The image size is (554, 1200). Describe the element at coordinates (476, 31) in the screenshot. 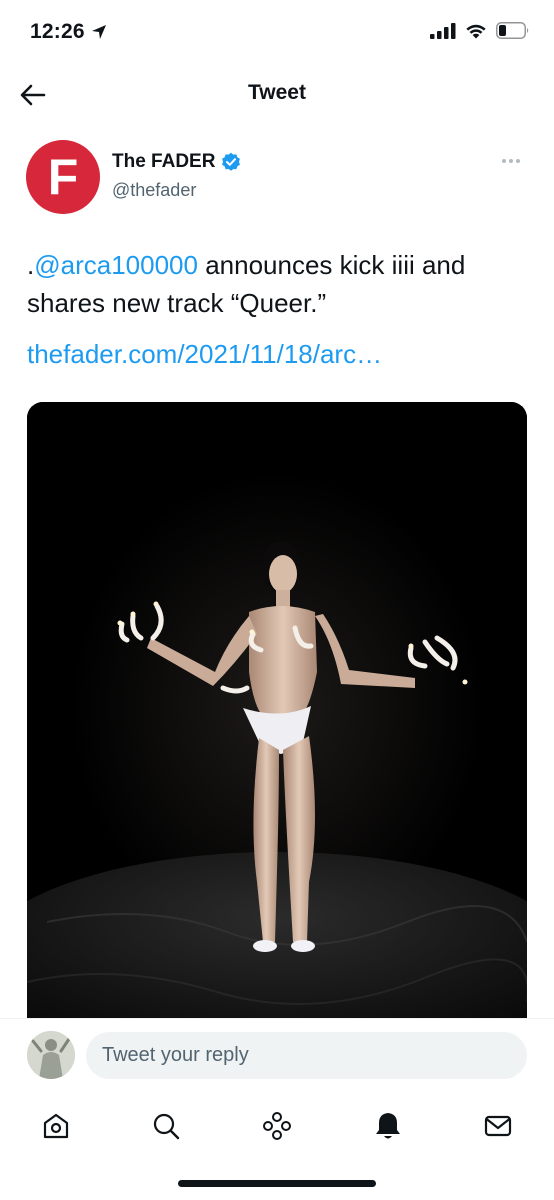

I see `wifi-icon` at that location.